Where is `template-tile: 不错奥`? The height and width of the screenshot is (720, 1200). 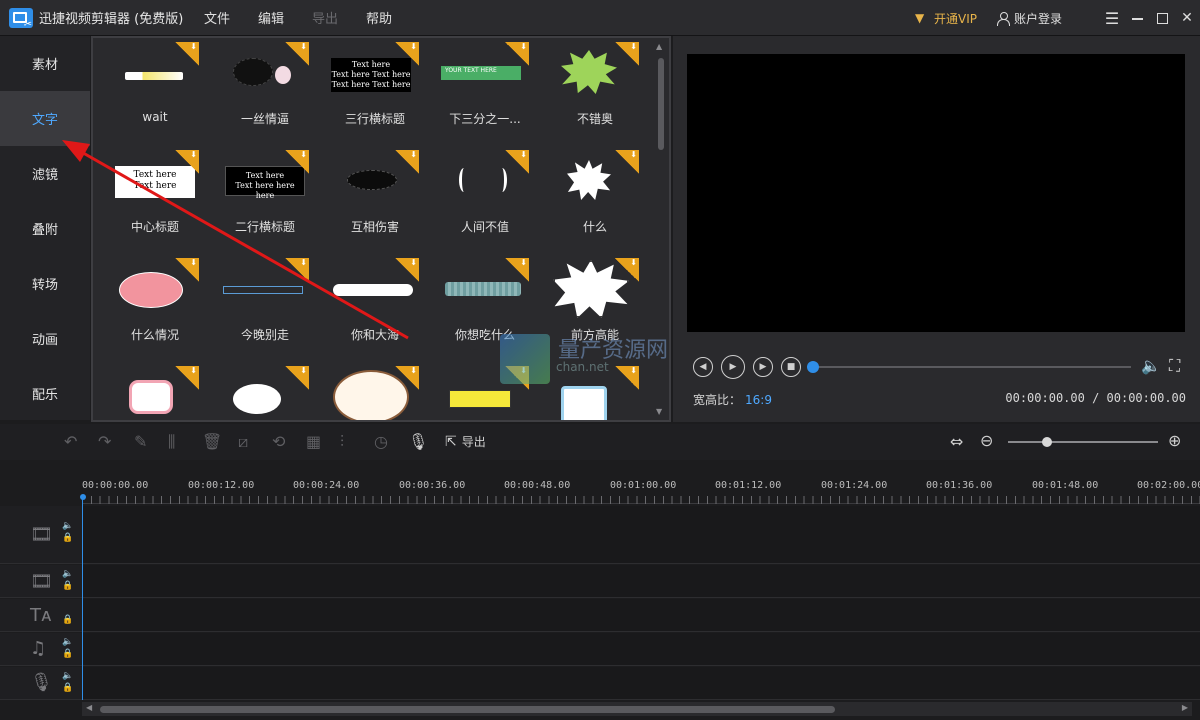
template-tile: 不错奥 is located at coordinates (589, 90).